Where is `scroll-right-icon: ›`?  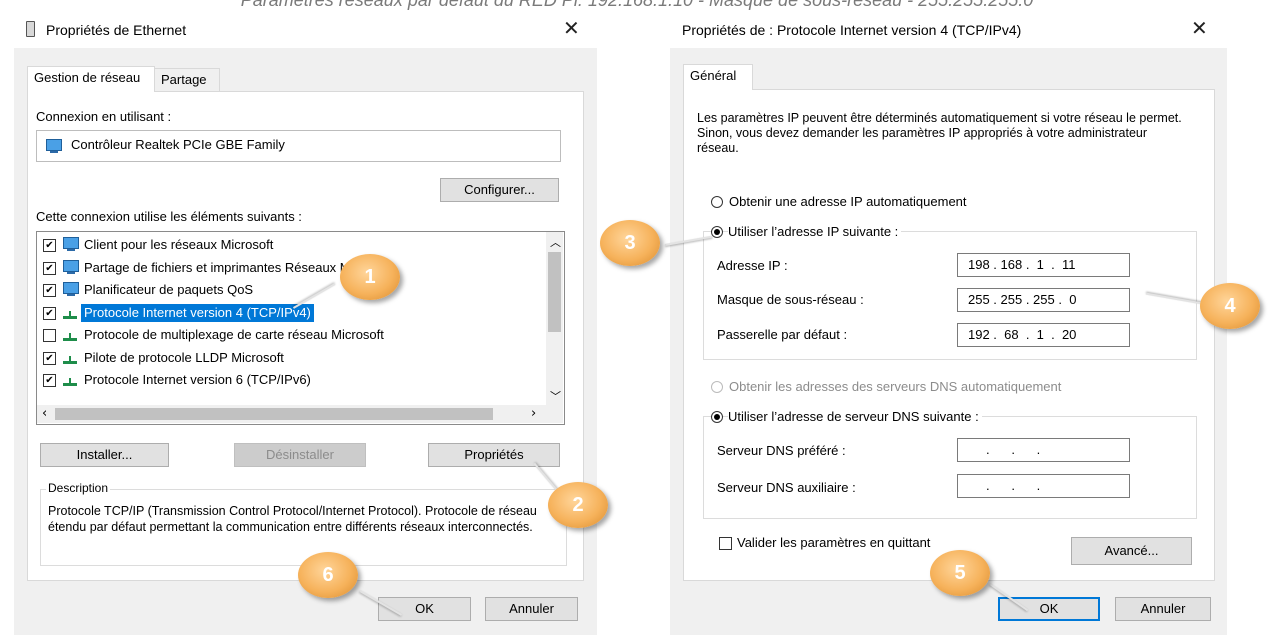
scroll-right-icon: › is located at coordinates (533, 413).